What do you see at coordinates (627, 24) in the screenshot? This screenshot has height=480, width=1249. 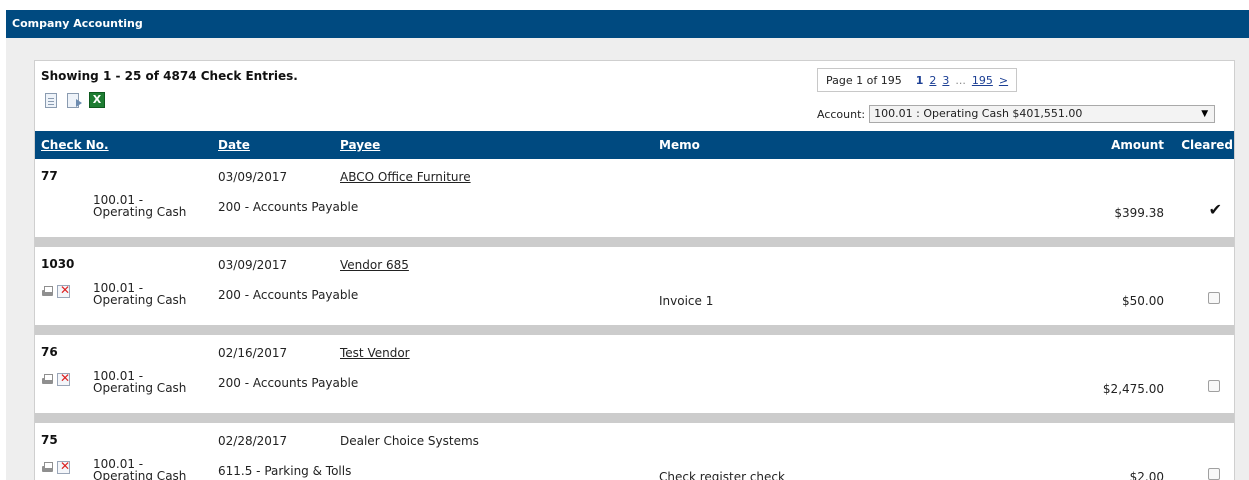 I see `window-title: Company Accounting` at bounding box center [627, 24].